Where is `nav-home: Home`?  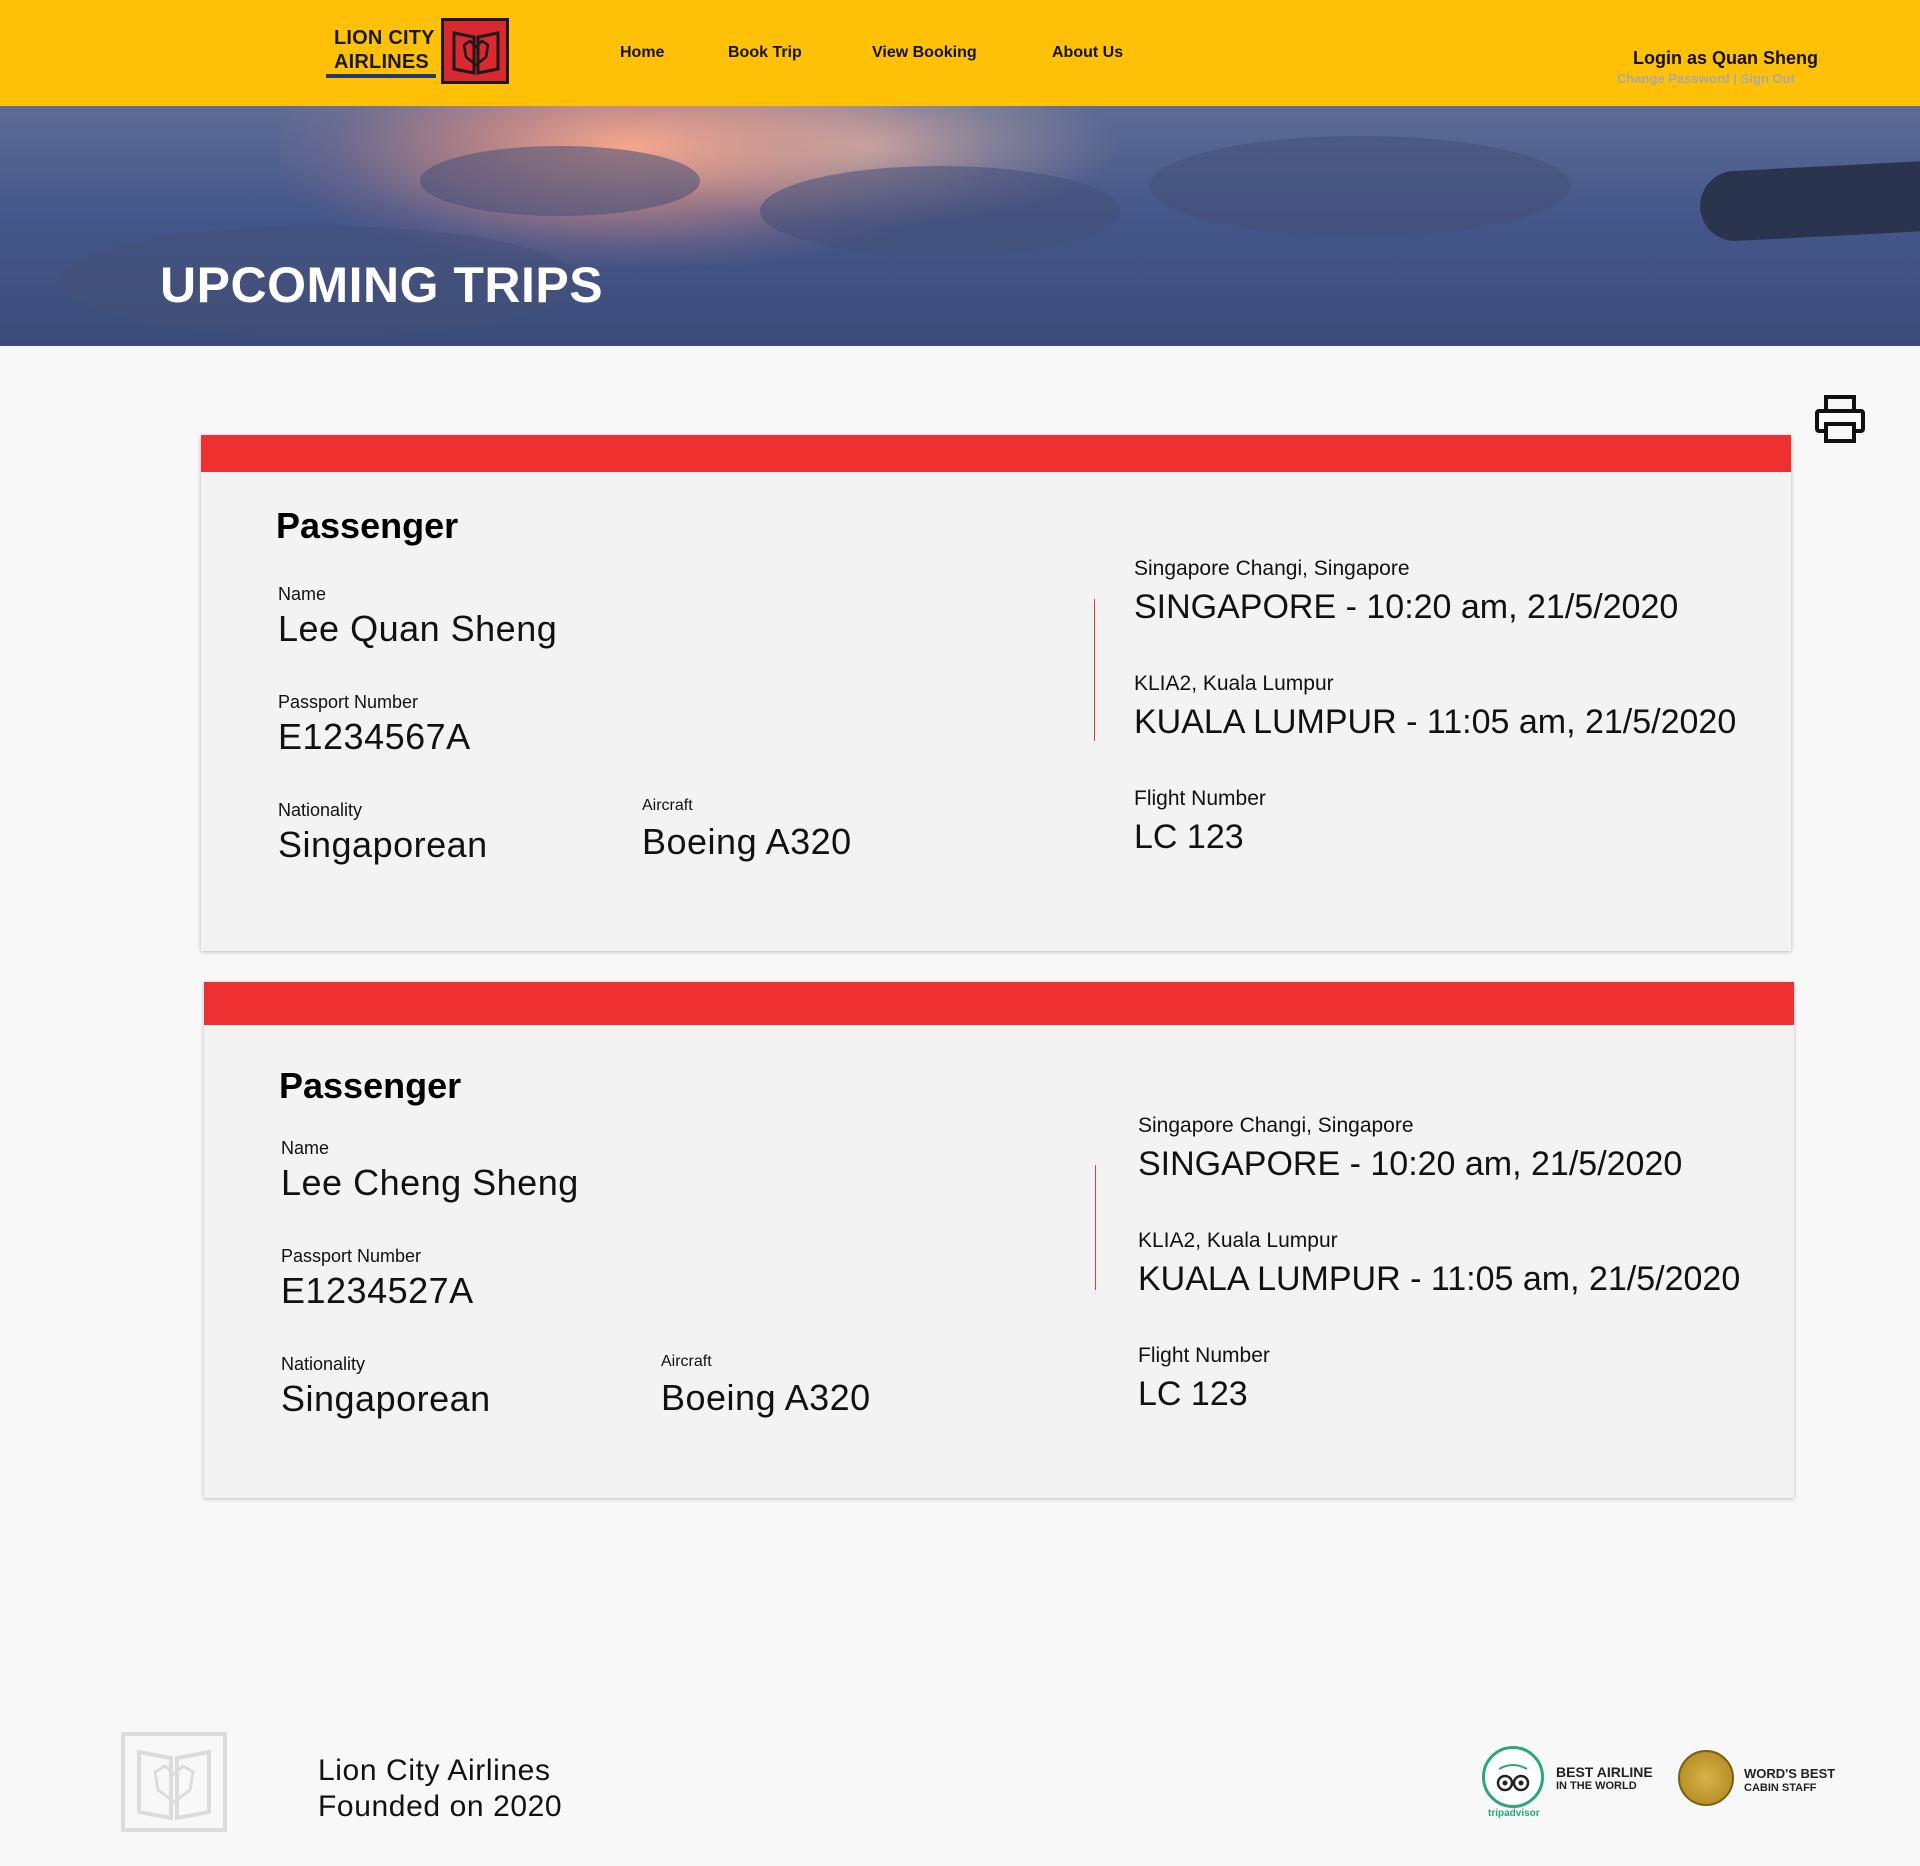
nav-home: Home is located at coordinates (642, 53).